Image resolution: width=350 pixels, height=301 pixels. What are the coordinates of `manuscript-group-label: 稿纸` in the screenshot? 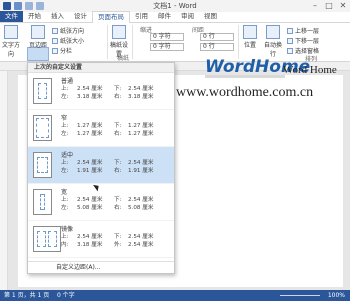 It's located at (123, 58).